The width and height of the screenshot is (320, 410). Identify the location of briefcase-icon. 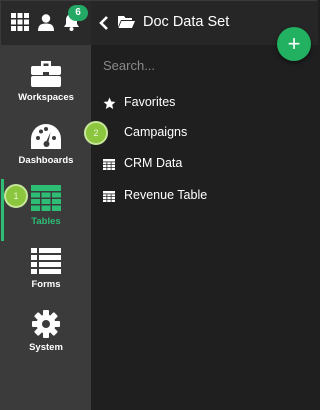
(46, 74).